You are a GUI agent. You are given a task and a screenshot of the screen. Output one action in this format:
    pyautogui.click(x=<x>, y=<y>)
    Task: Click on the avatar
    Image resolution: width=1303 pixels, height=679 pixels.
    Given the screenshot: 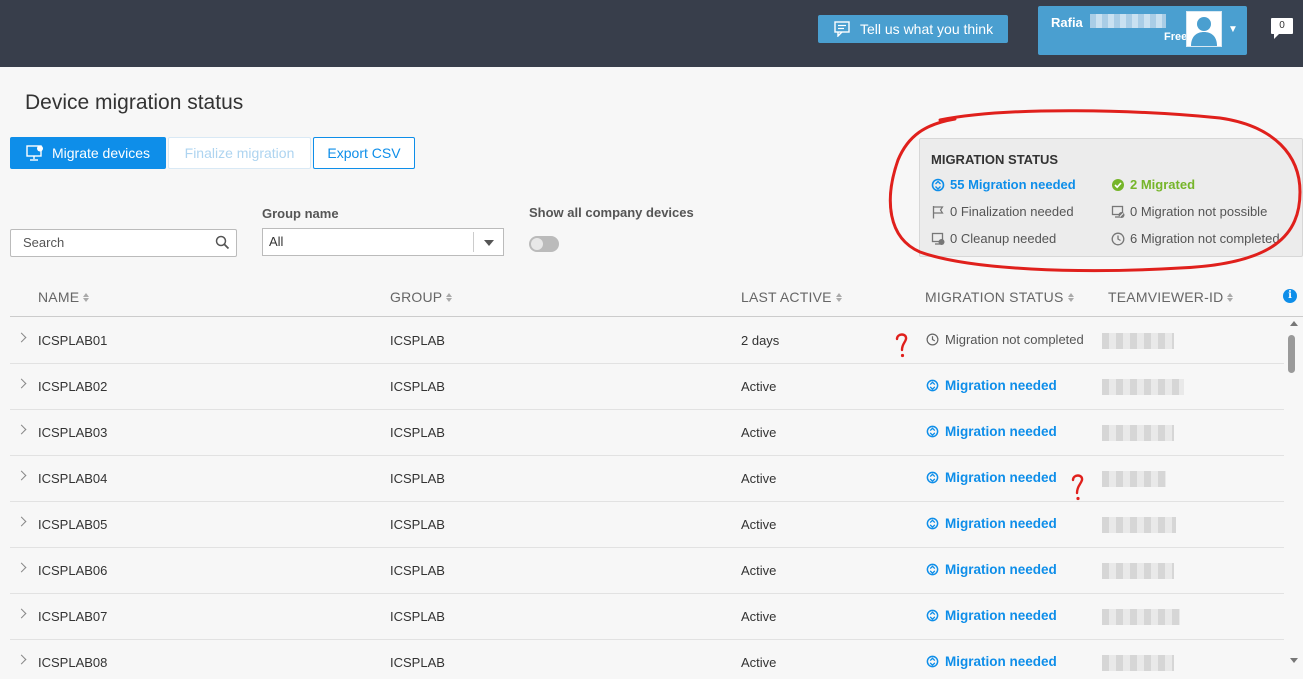 What is the action you would take?
    pyautogui.click(x=1204, y=29)
    